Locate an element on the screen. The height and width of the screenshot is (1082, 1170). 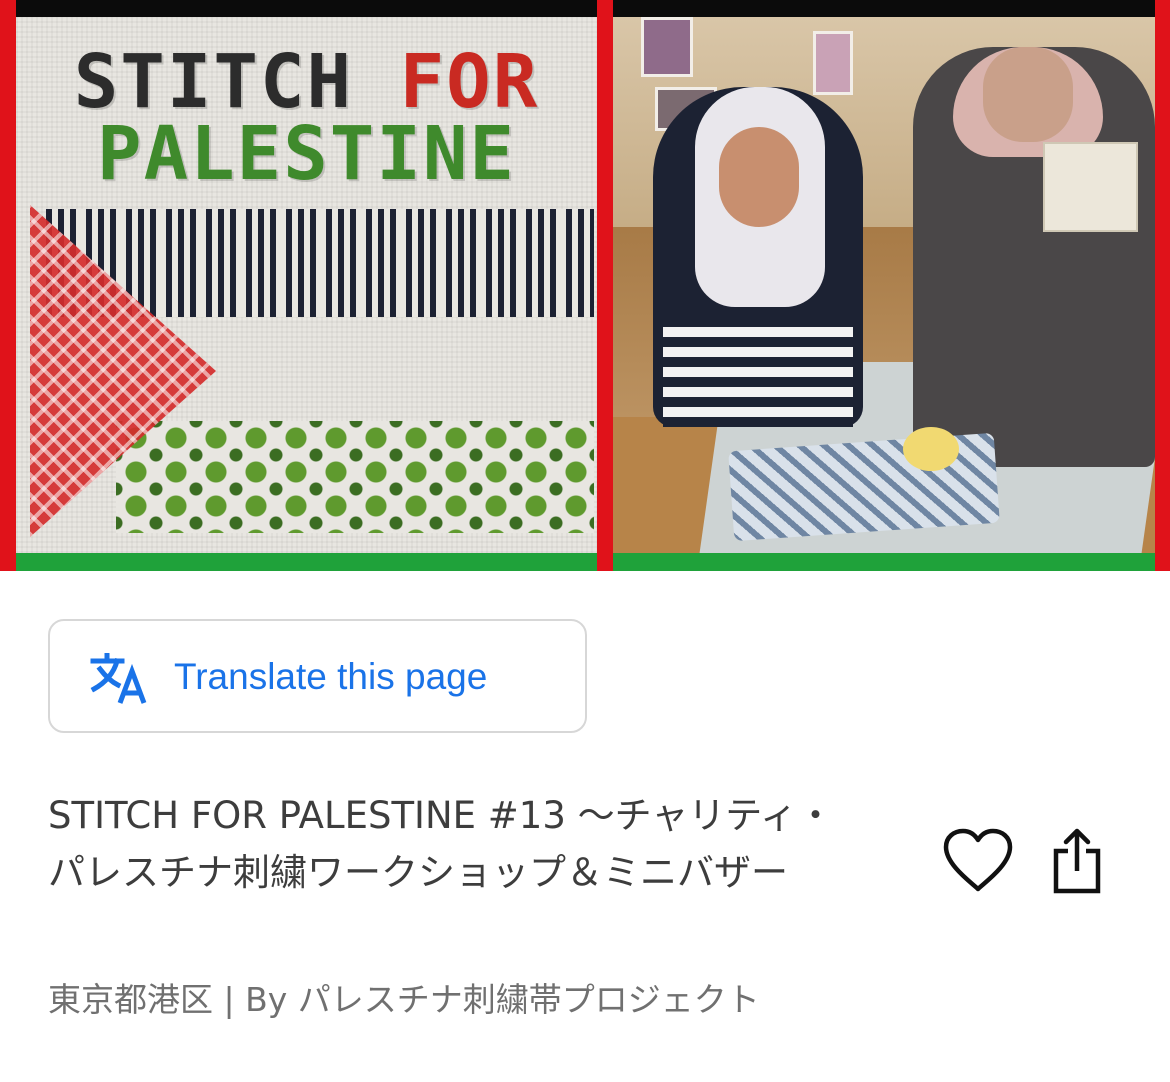
translate-page-label: Translate this page is located at coordinates (331, 676).